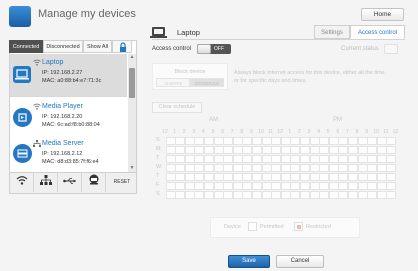  What do you see at coordinates (132, 57) in the screenshot?
I see `scroll-up-icon: ▲` at bounding box center [132, 57].